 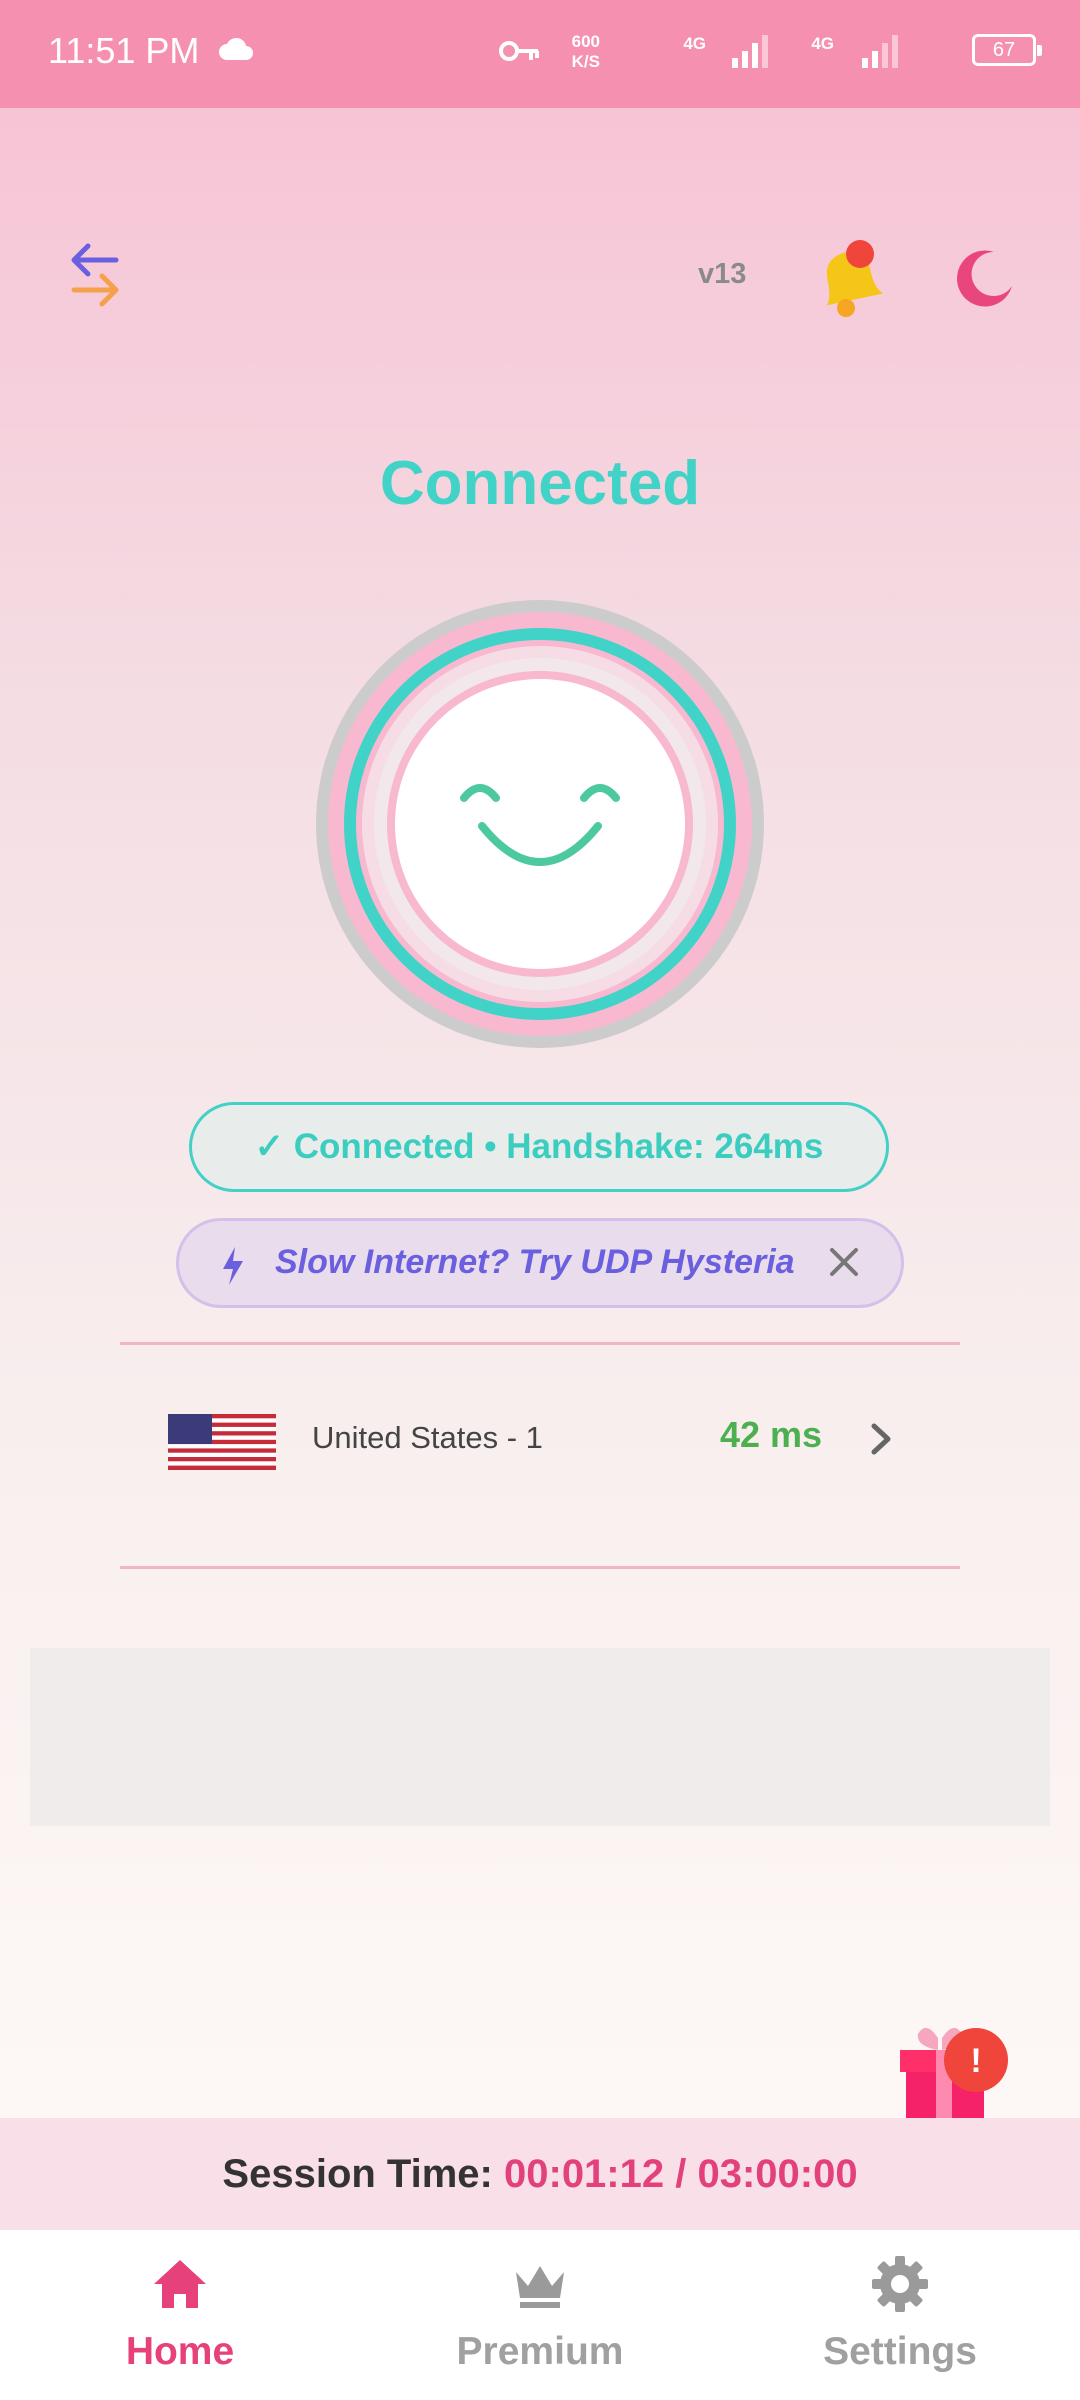 What do you see at coordinates (822, 43) in the screenshot?
I see `network-type-2: 4G` at bounding box center [822, 43].